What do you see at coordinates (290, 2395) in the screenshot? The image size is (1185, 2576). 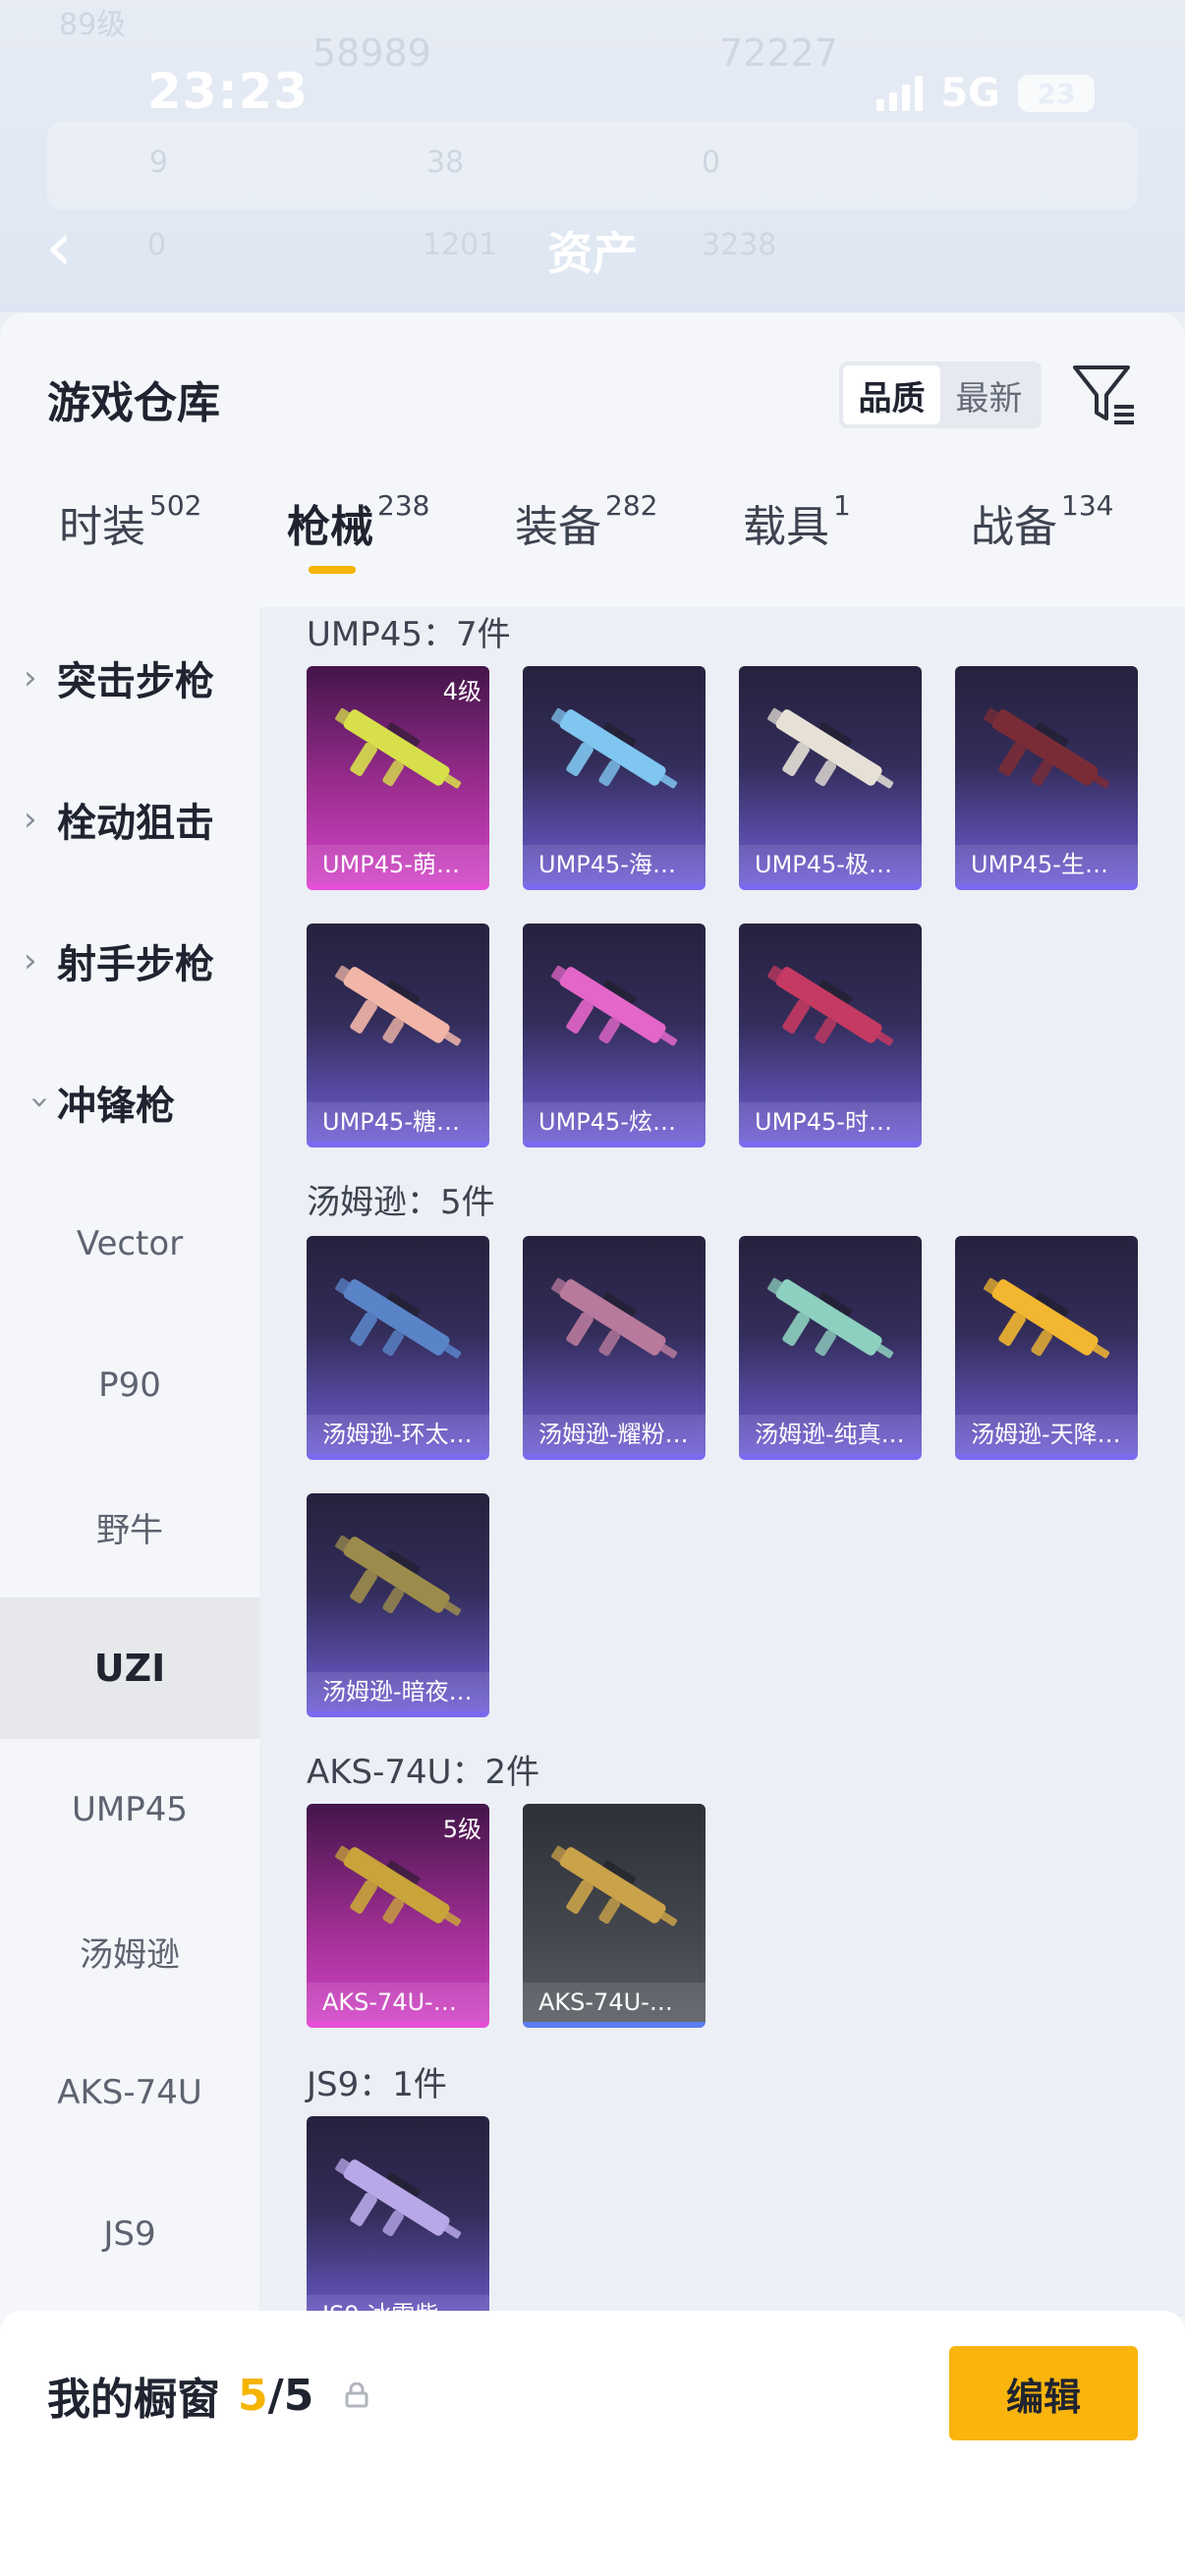 I see `showcase-total: /5` at bounding box center [290, 2395].